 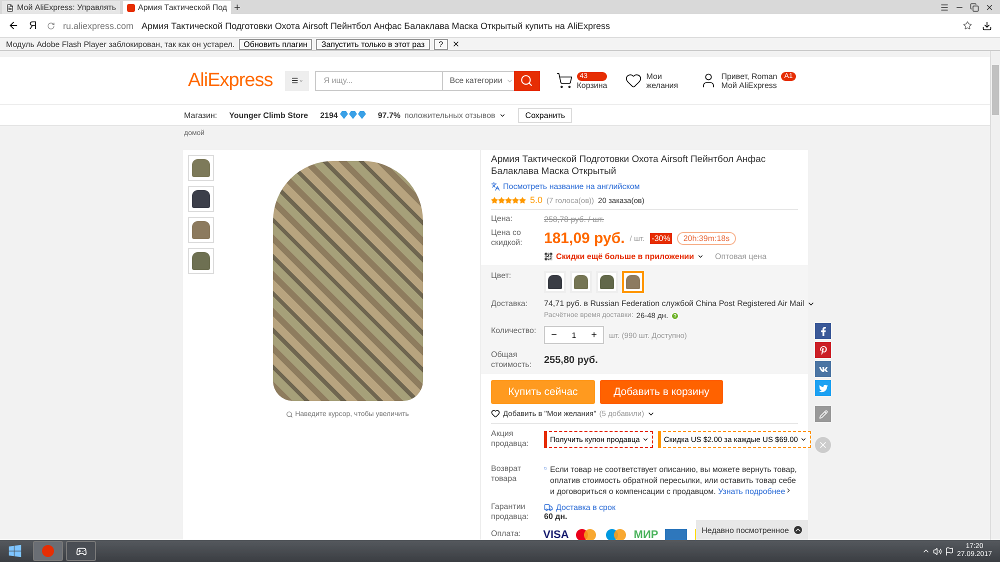 I want to click on shipping-method: 74,71 руб. в Russian Federation службой China Post Registered Air Mail, so click(x=674, y=303).